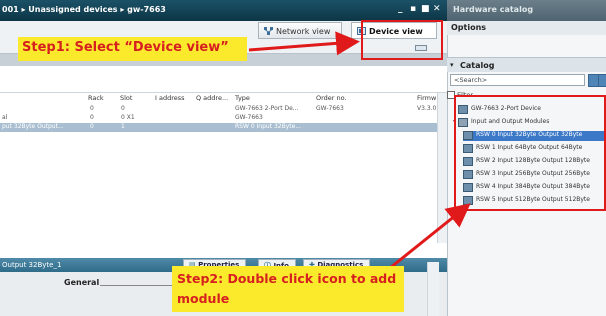  I want to click on step2-callout: Step2: Double click icon to add module, so click(288, 289).